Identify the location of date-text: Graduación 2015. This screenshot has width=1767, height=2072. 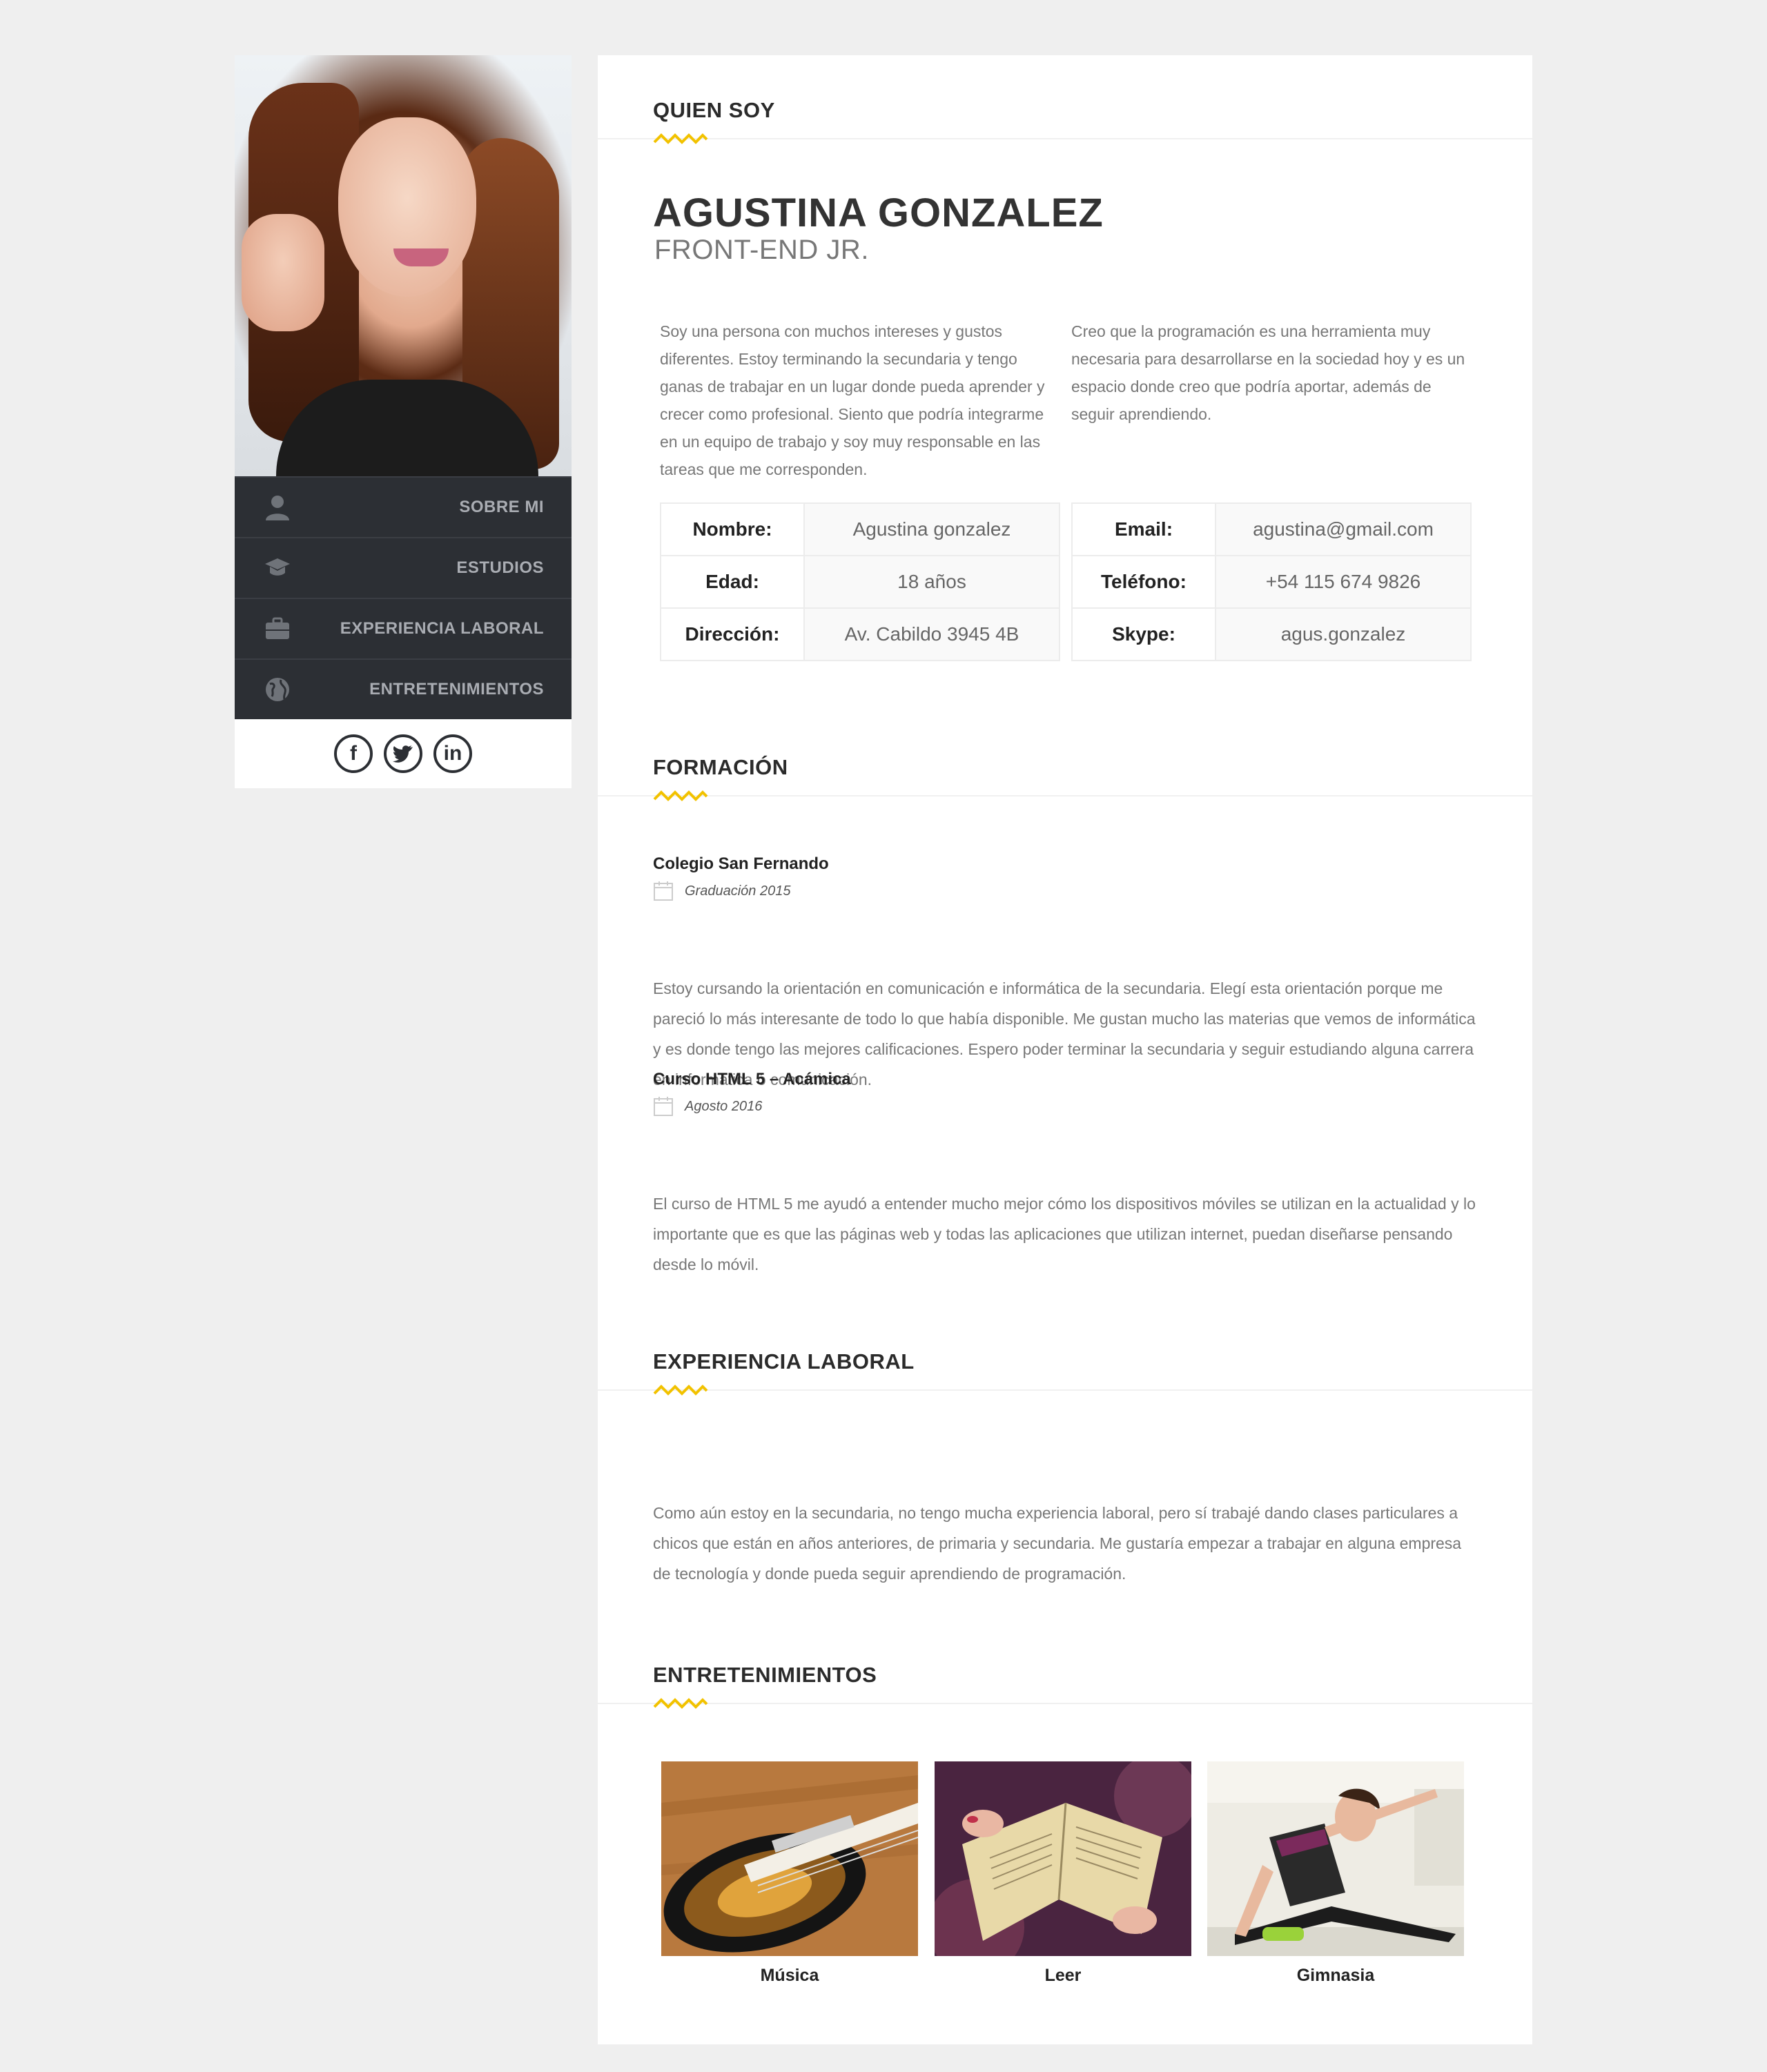
(738, 891).